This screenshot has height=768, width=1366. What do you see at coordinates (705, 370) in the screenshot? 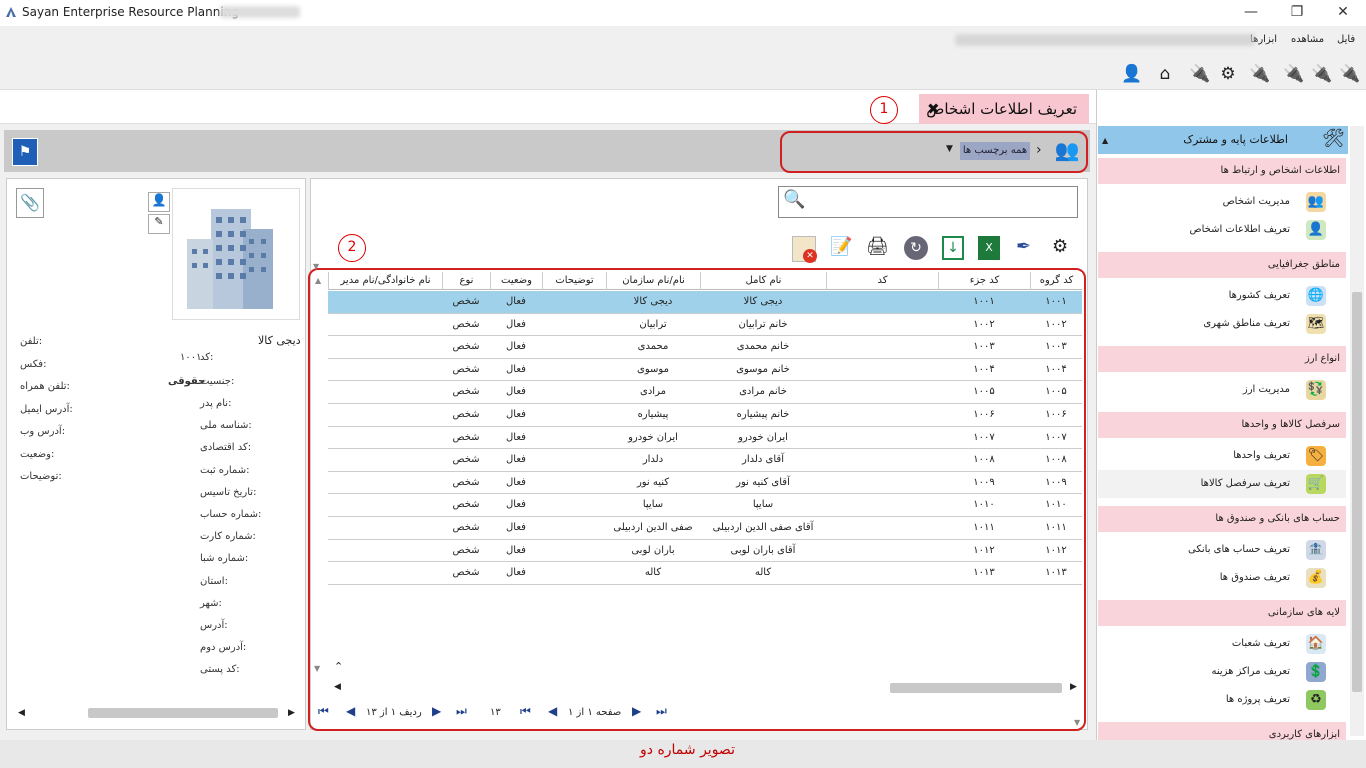
I see `table-row: ۱۰۰۴ ۱۰۰۴ خانم موسوی موسوی فعال شخص` at bounding box center [705, 370].